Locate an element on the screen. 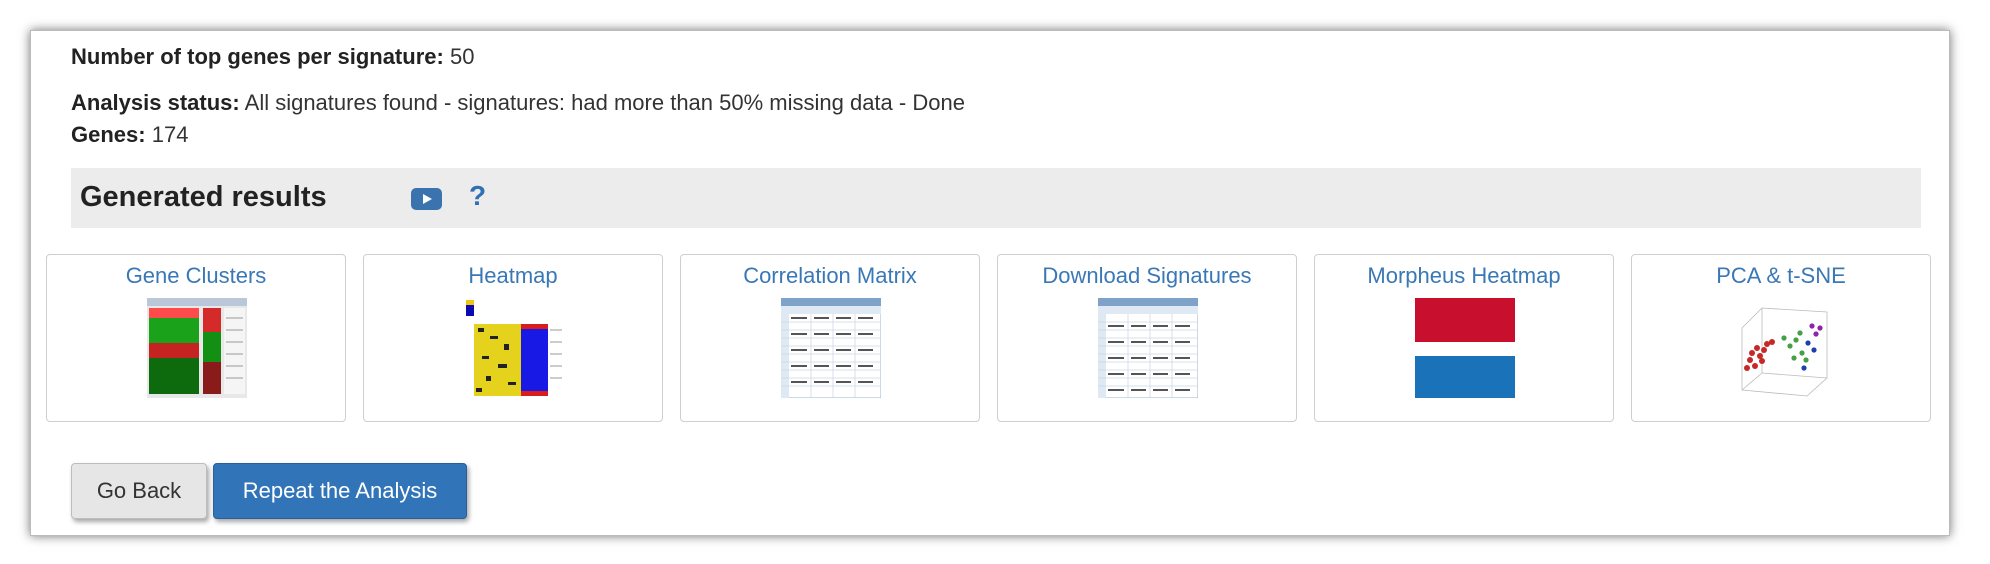  repeat-analysis-button: Repeat the Analysis is located at coordinates (340, 491).